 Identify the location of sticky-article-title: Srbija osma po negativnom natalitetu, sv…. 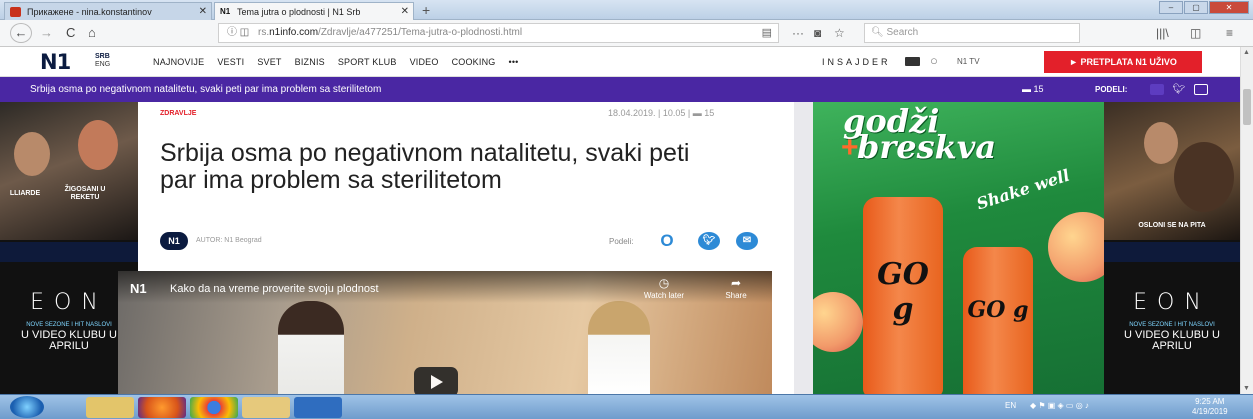
(205, 89).